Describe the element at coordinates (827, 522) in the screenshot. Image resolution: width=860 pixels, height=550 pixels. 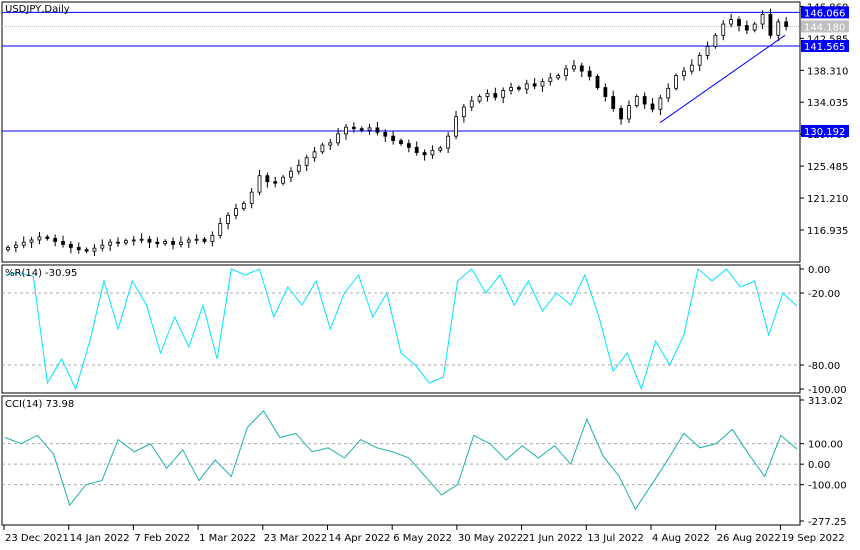
I see `y-tick-label: -277.25` at that location.